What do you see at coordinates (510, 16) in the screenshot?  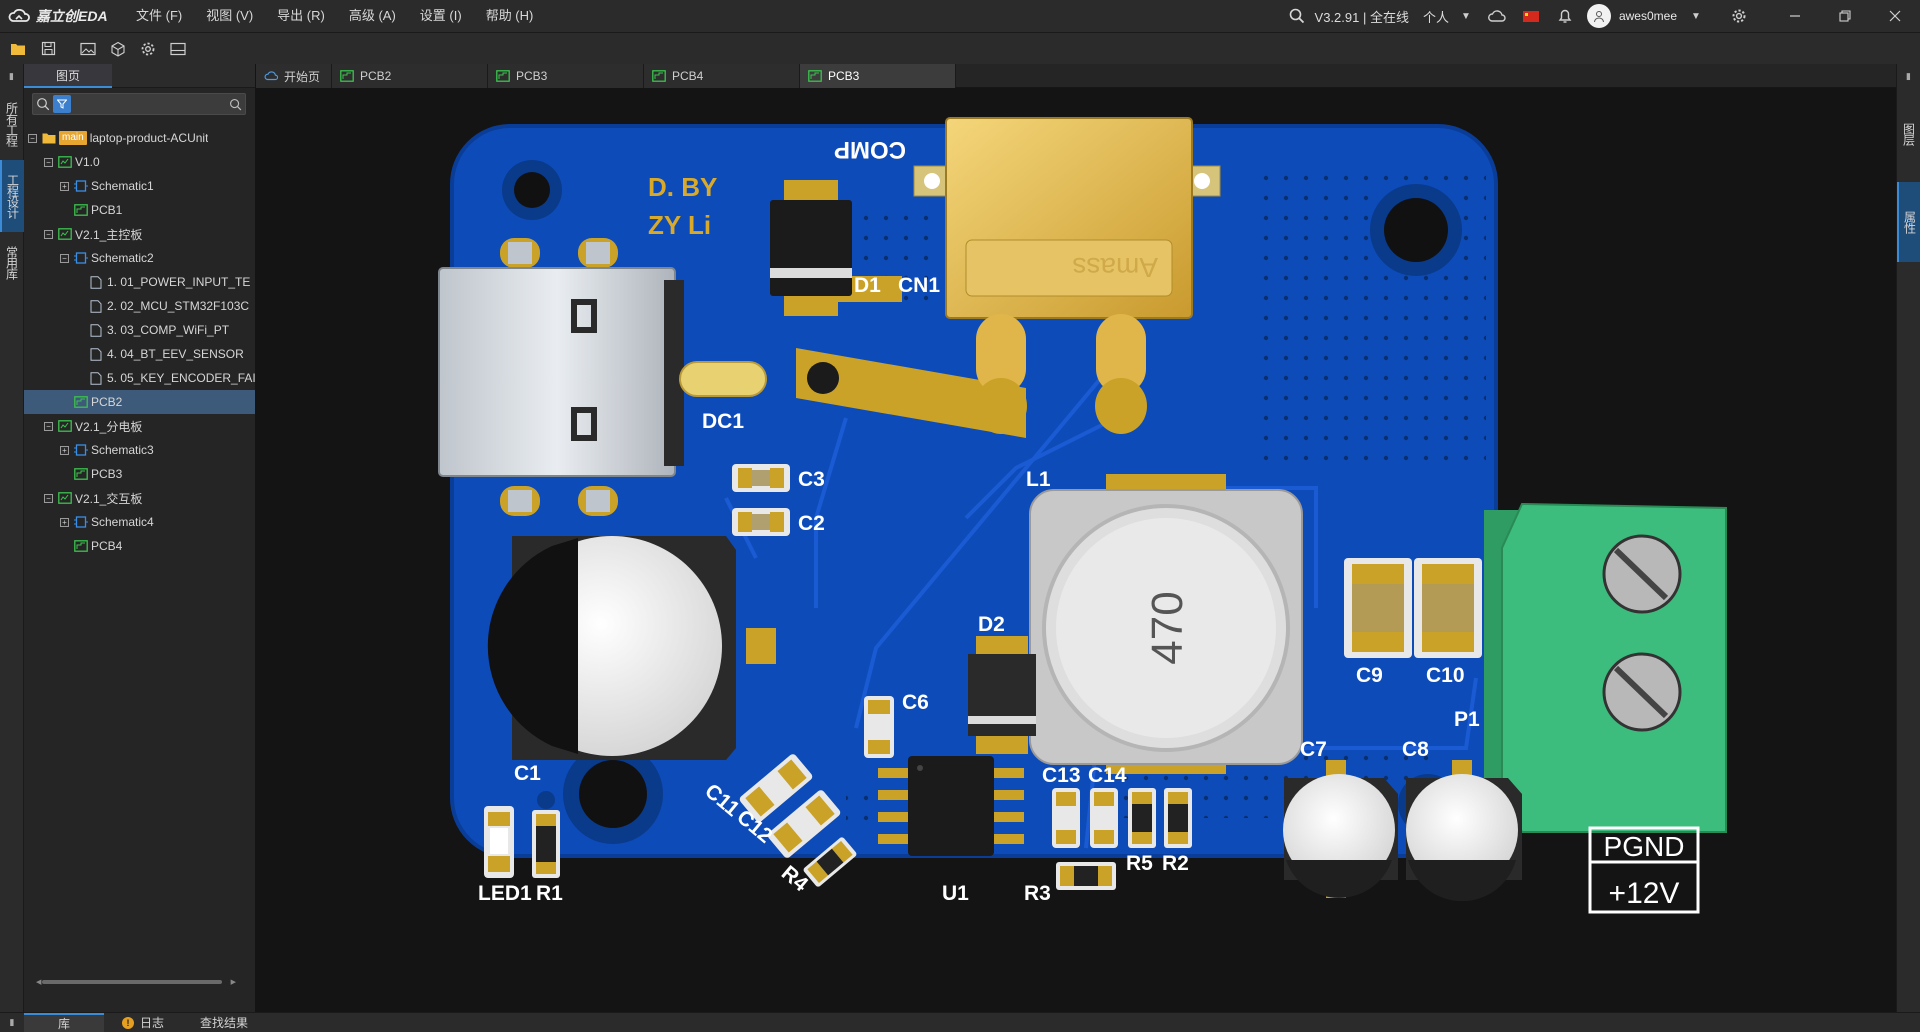 I see `menu-help: 帮助 (H)` at bounding box center [510, 16].